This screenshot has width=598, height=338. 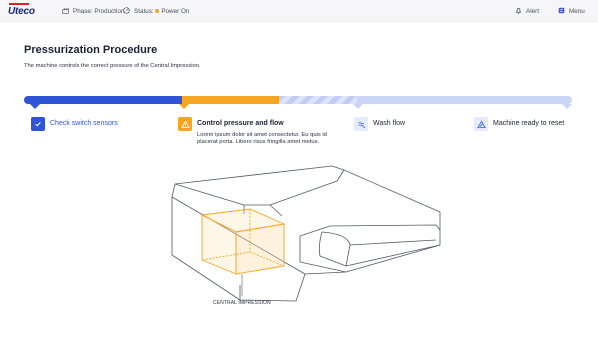 I want to click on central-impression-label: CENTRAL IMPRESSION, so click(x=242, y=303).